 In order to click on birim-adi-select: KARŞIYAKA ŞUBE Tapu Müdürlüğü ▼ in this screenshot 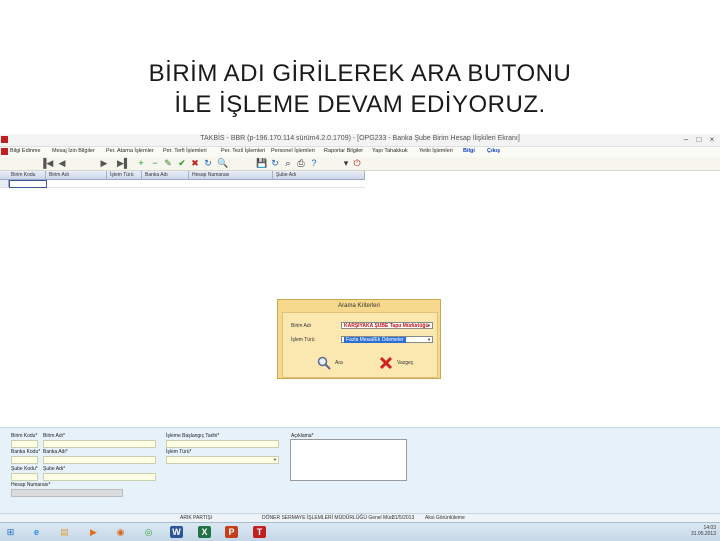, I will do `click(387, 325)`.